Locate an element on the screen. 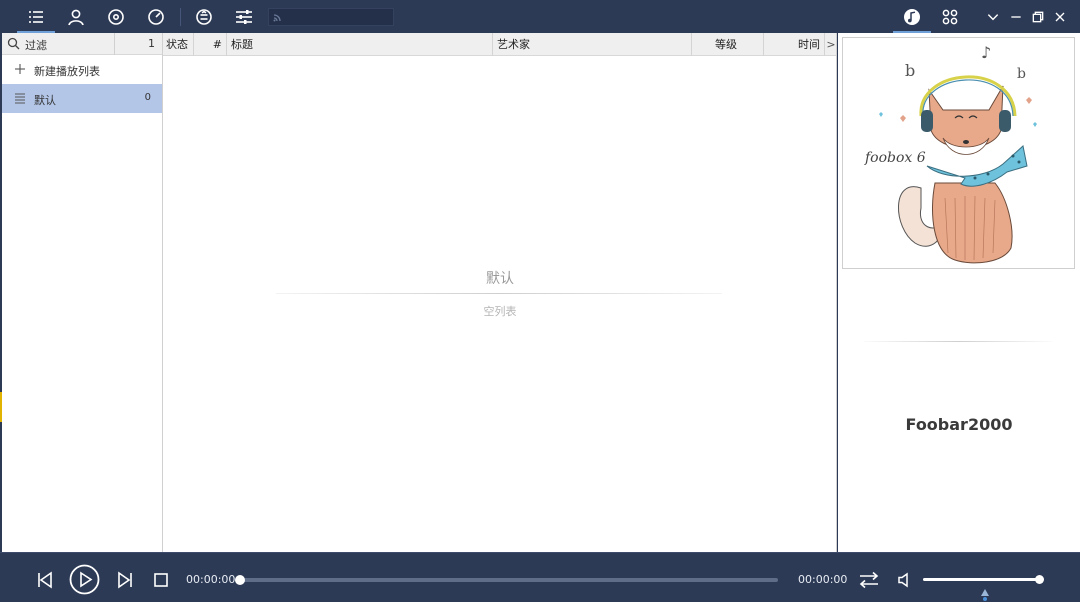  album-cover: b b ♪ foobox 6 is located at coordinates (958, 153).